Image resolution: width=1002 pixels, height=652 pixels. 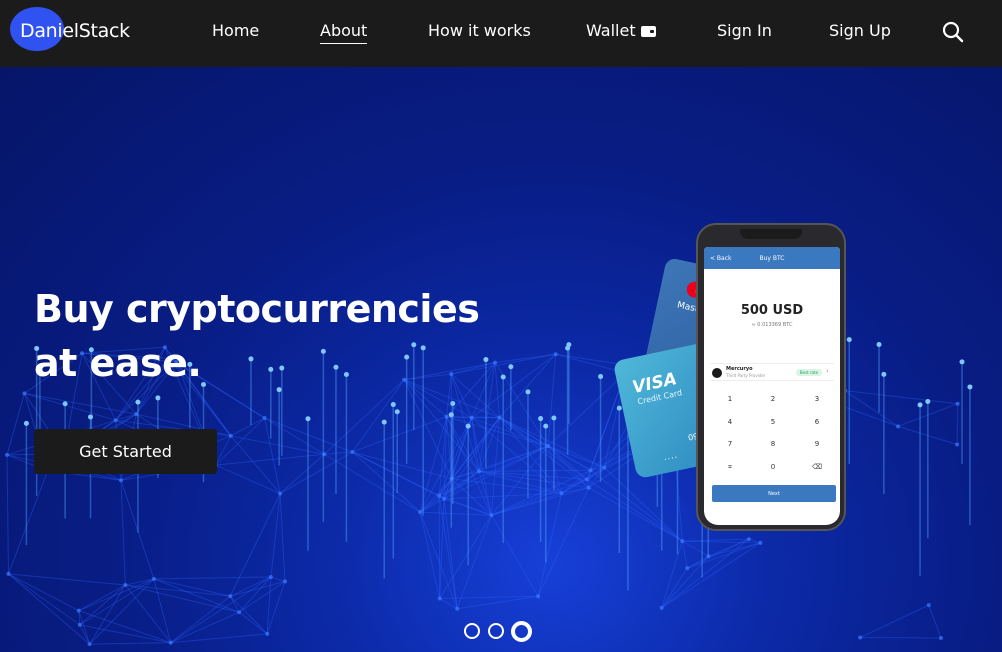 I want to click on nav-wallet-label: Wallet, so click(x=611, y=30).